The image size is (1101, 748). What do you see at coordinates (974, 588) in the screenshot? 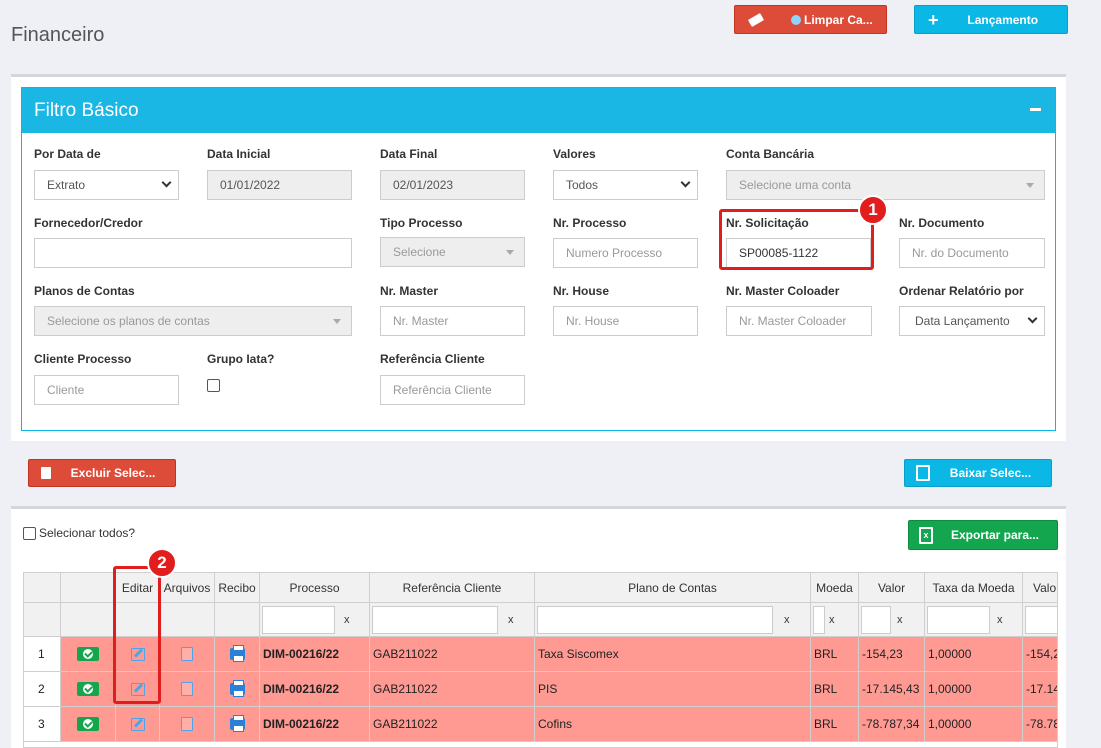
I see `col-header-taxa: Taxa da Moeda` at bounding box center [974, 588].